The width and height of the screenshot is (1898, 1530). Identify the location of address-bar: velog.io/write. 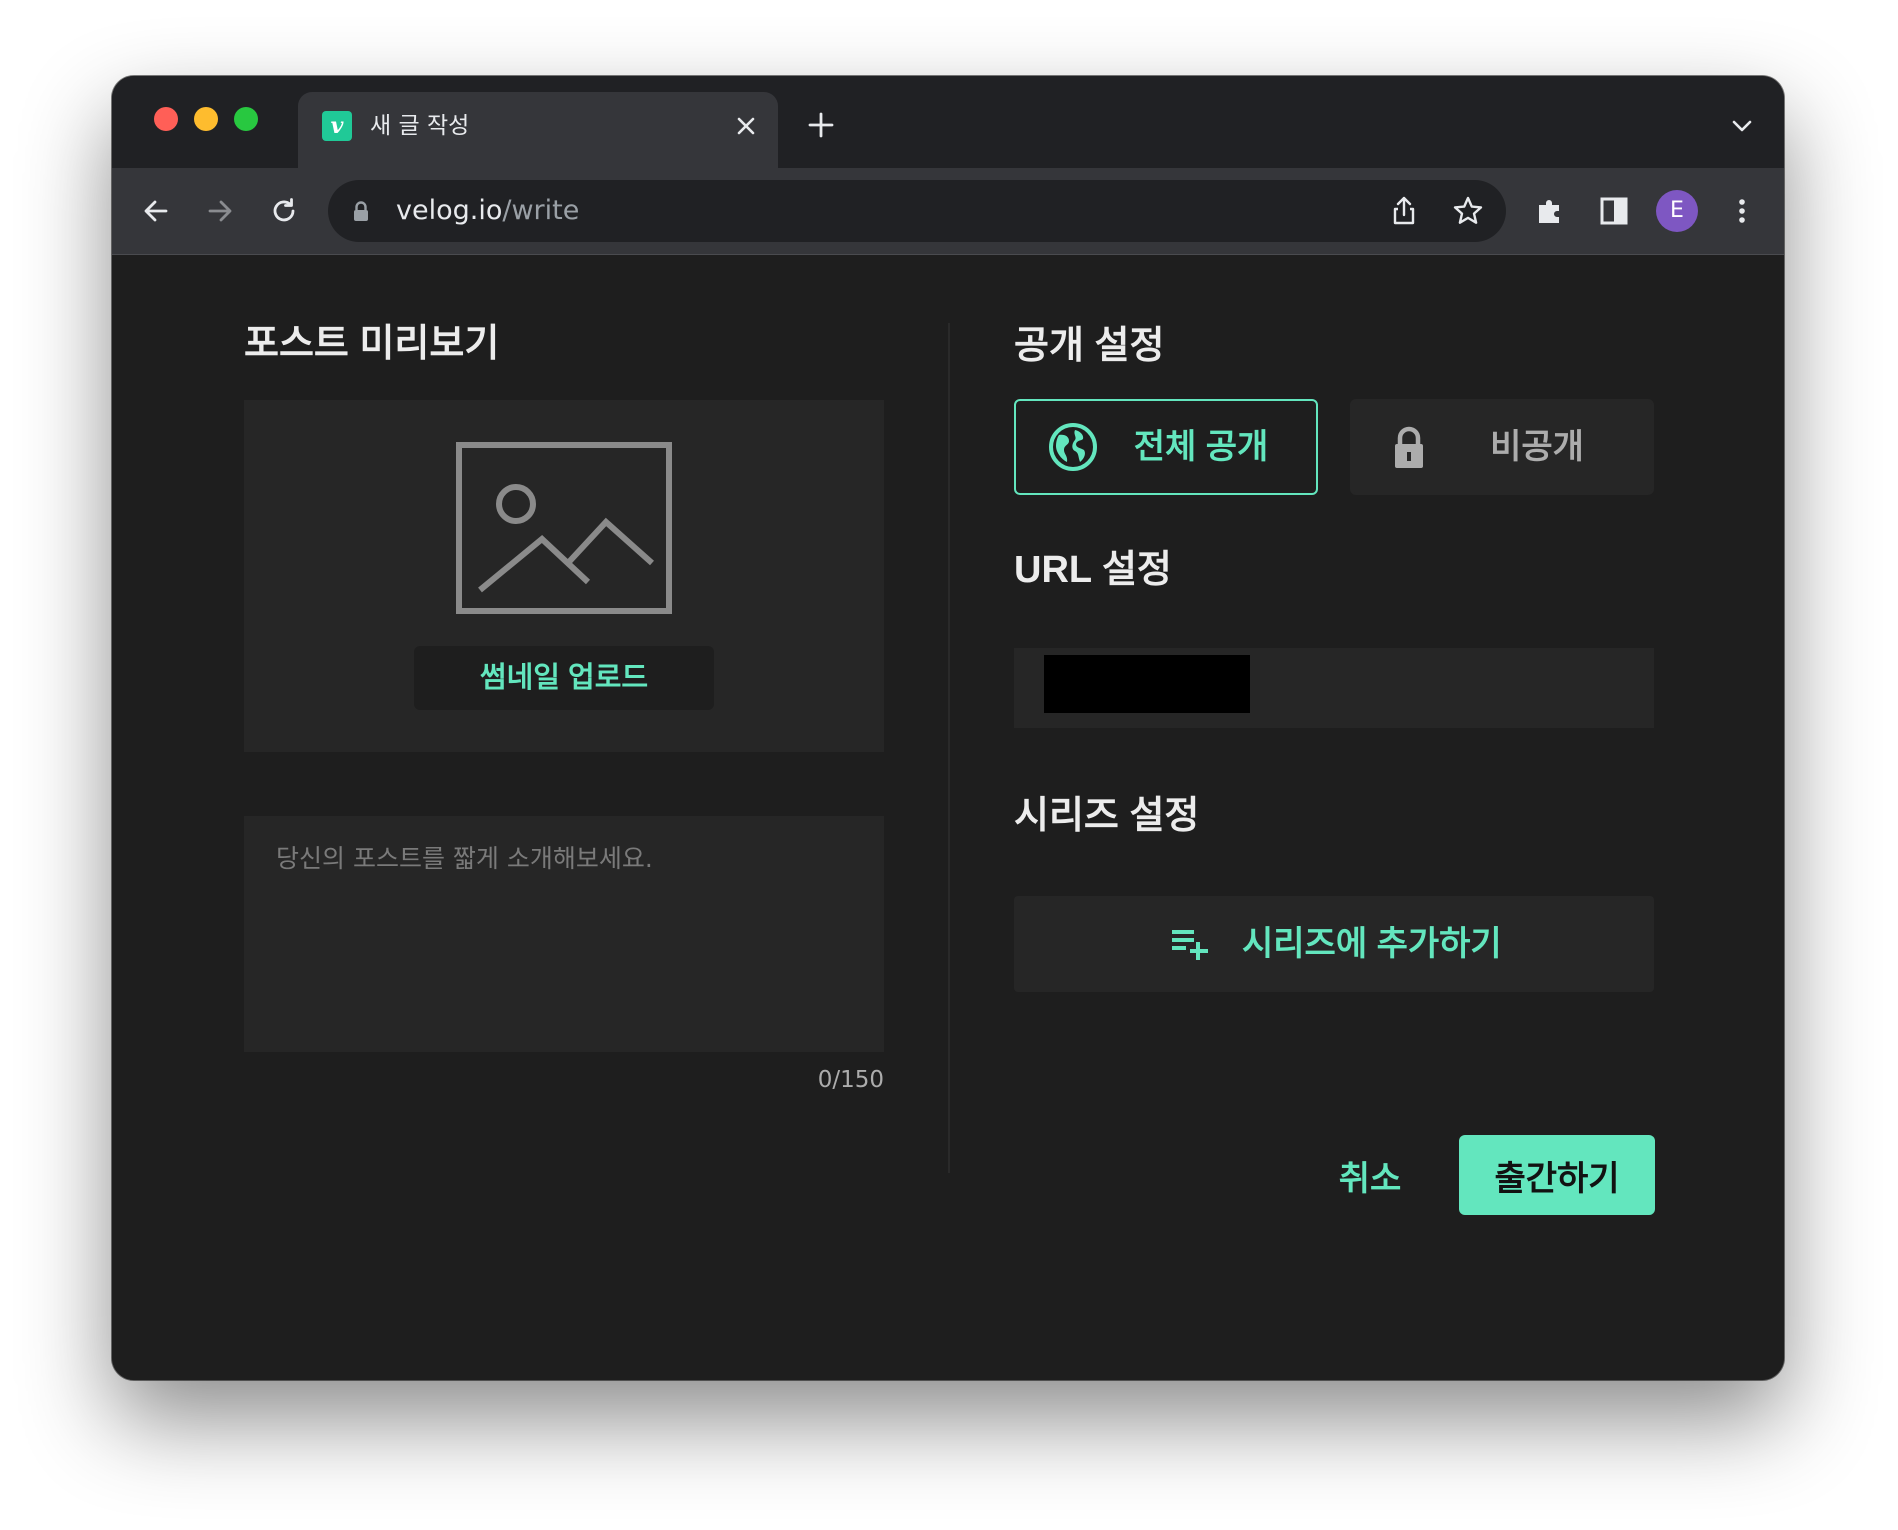
(917, 211).